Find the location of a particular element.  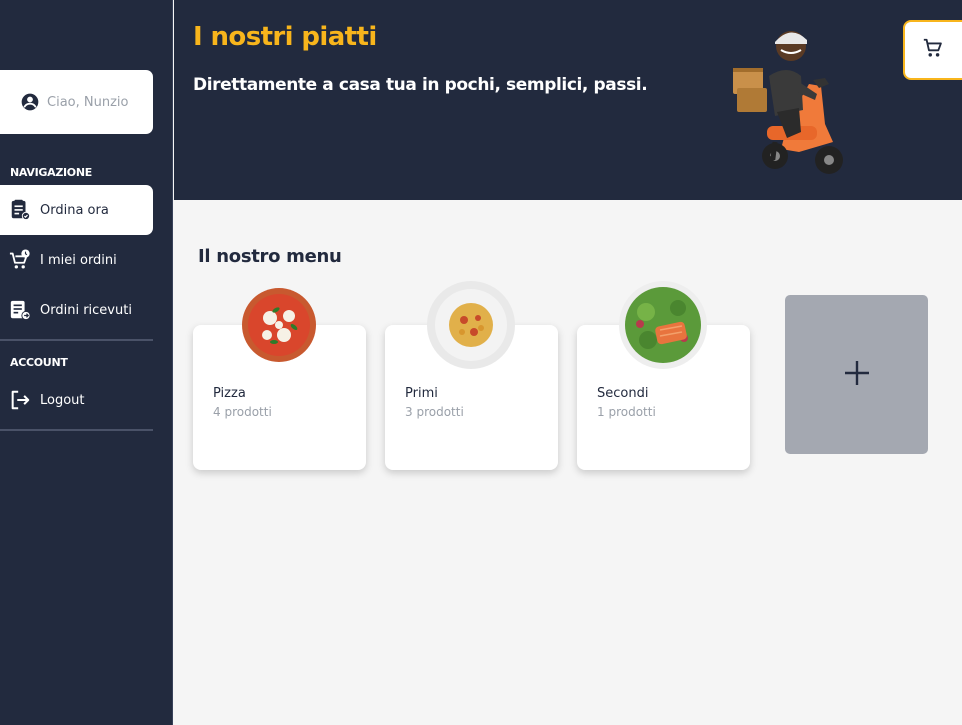

category-name: Secondi is located at coordinates (623, 393).